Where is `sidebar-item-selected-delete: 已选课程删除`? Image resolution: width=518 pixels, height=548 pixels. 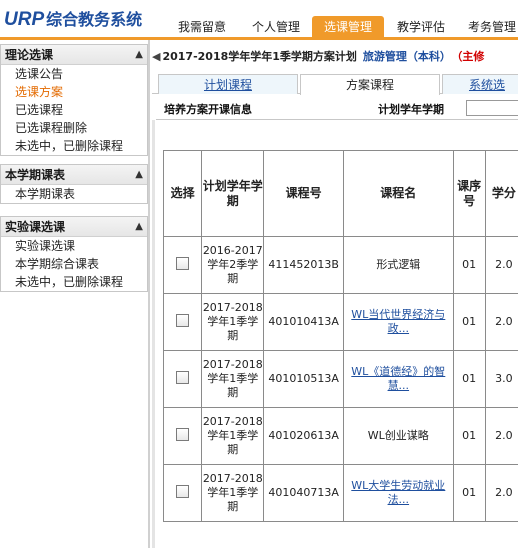
sidebar-item-selected-delete: 已选课程删除 is located at coordinates (74, 128).